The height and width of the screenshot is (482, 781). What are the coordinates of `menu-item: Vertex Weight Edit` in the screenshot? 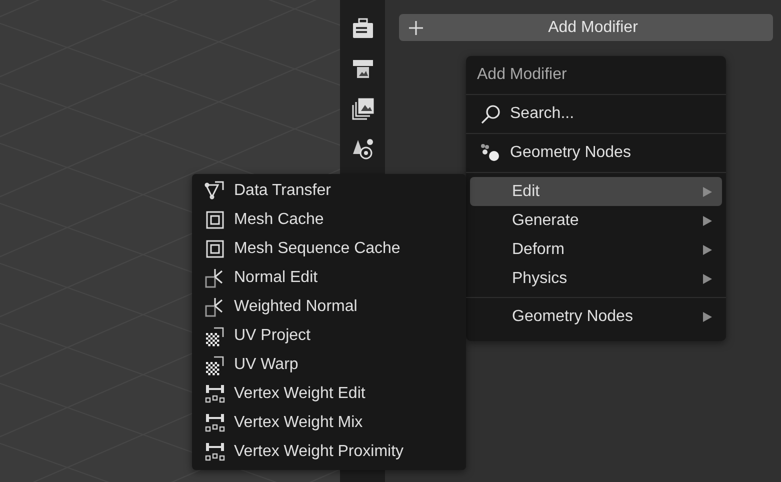 It's located at (329, 393).